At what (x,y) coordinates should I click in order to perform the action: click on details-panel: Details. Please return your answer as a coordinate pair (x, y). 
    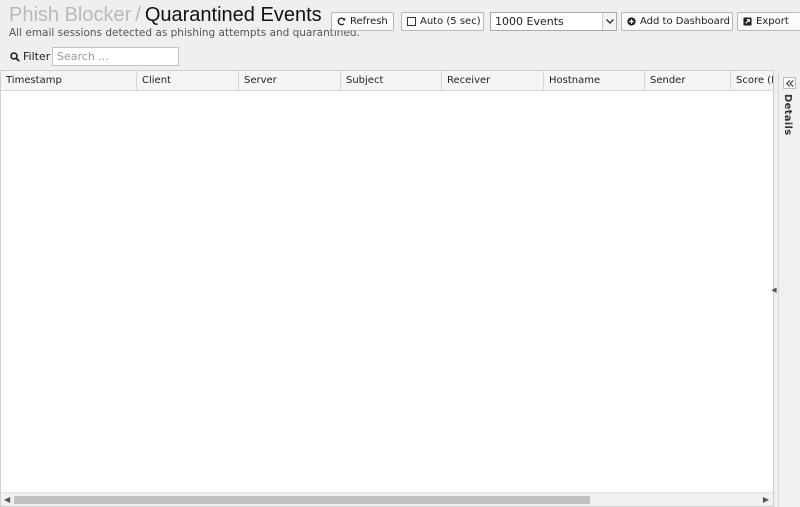
    Looking at the image, I should click on (789, 288).